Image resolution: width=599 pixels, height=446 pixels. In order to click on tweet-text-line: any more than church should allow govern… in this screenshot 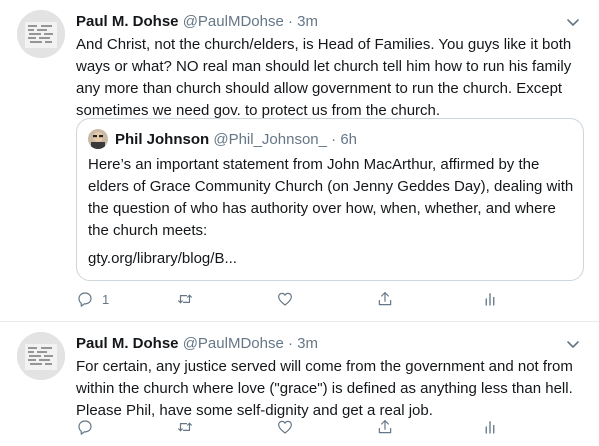, I will do `click(319, 88)`.